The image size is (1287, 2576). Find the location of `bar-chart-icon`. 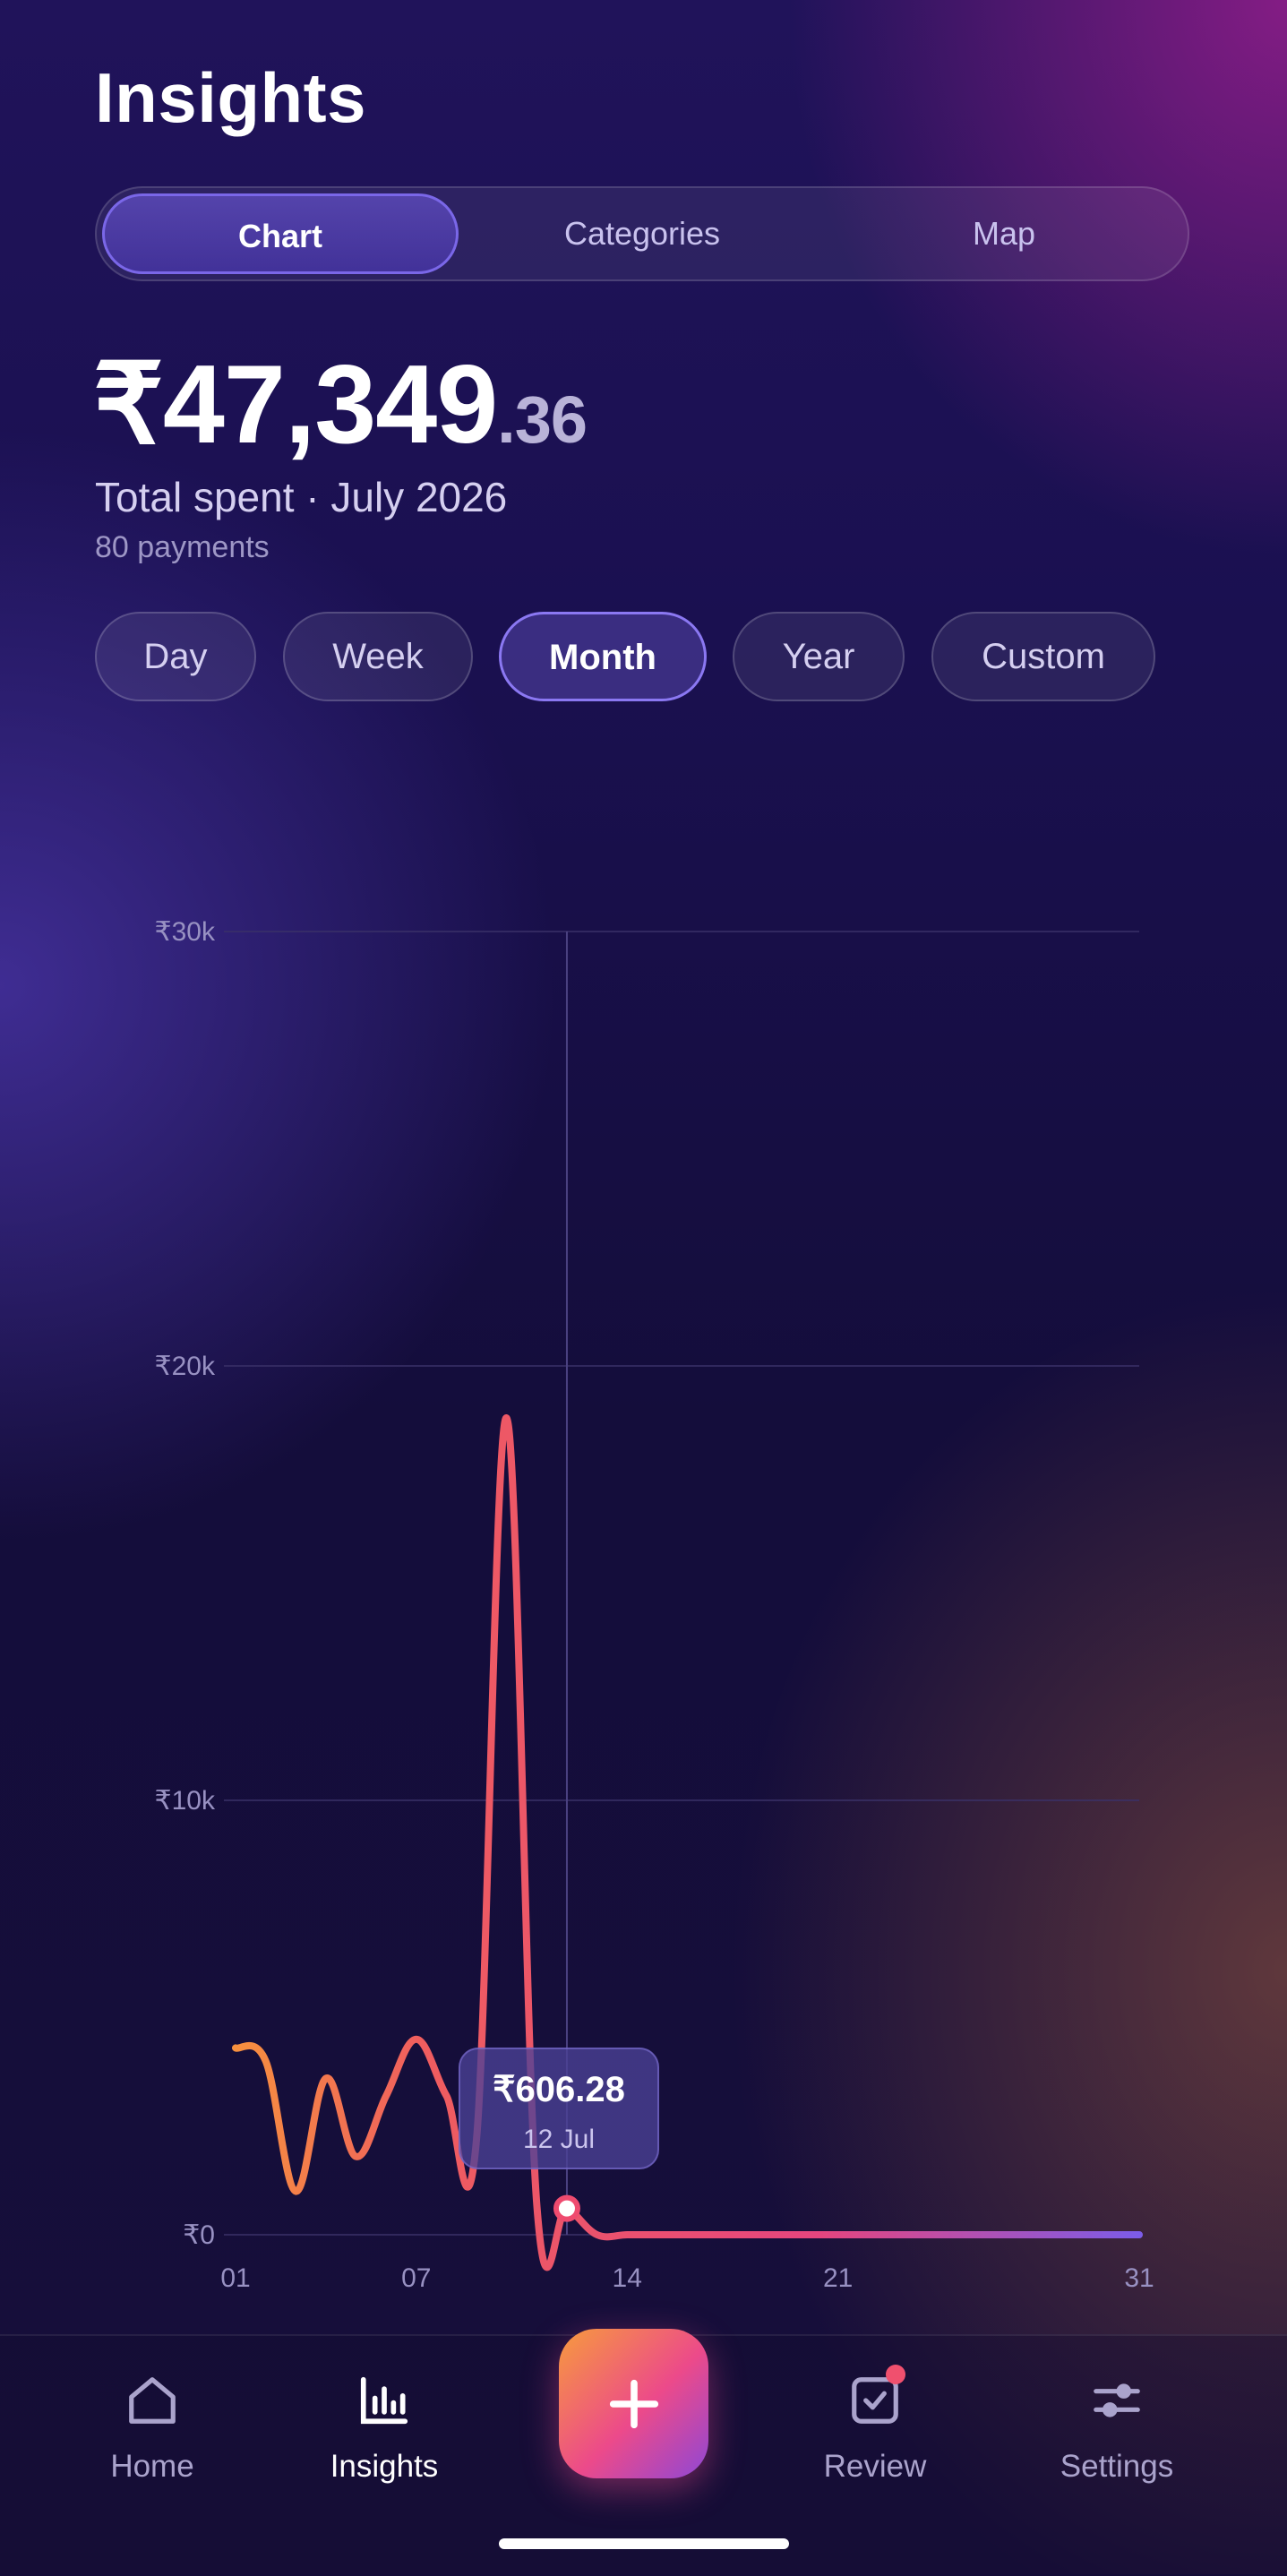

bar-chart-icon is located at coordinates (384, 2400).